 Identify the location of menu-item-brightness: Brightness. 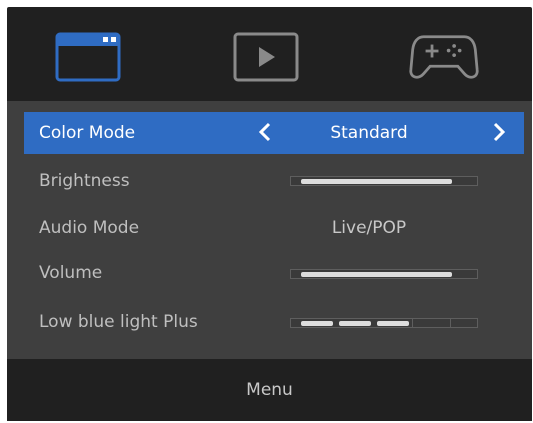
(274, 181).